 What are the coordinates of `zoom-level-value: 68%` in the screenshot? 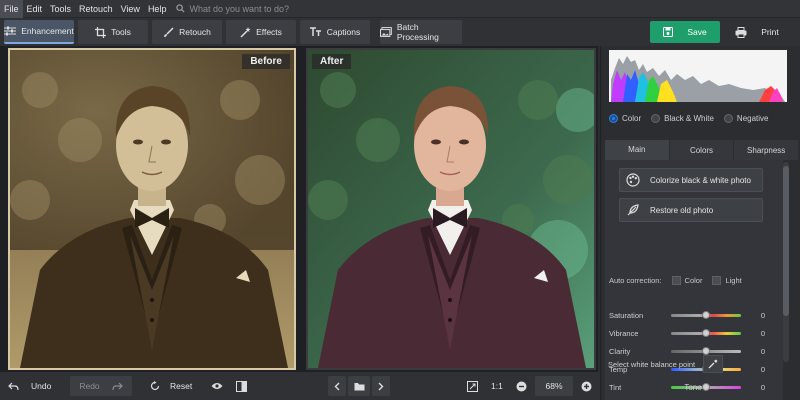 It's located at (554, 386).